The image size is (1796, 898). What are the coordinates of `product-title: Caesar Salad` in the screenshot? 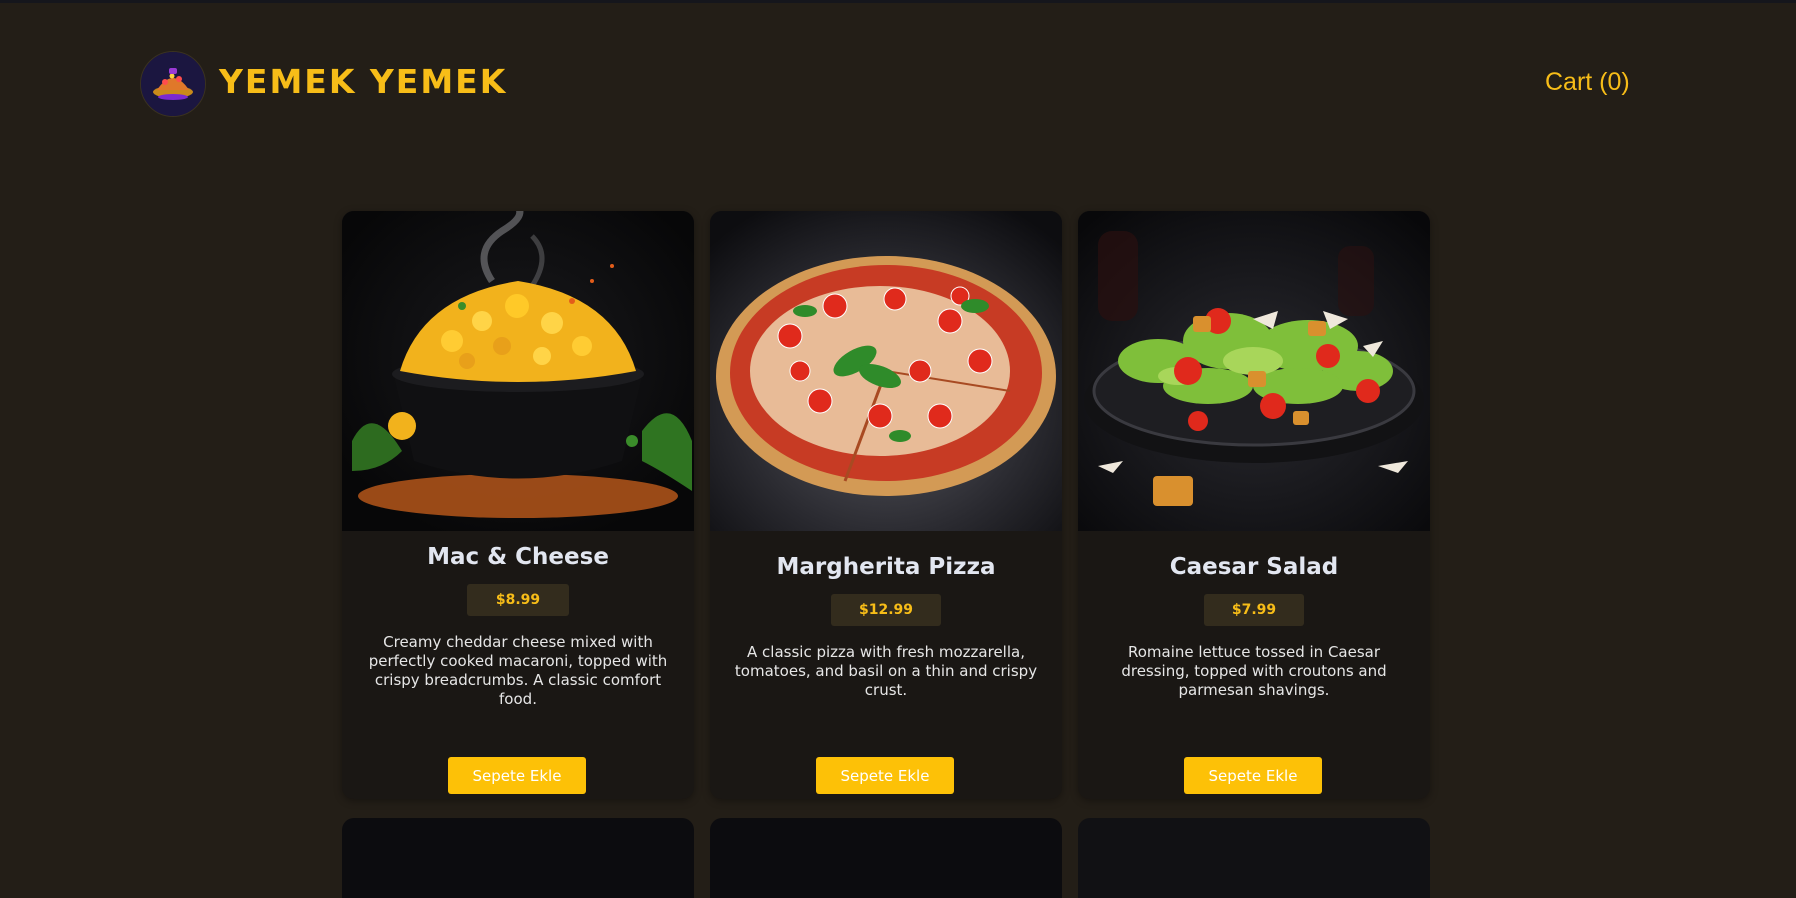 It's located at (1254, 567).